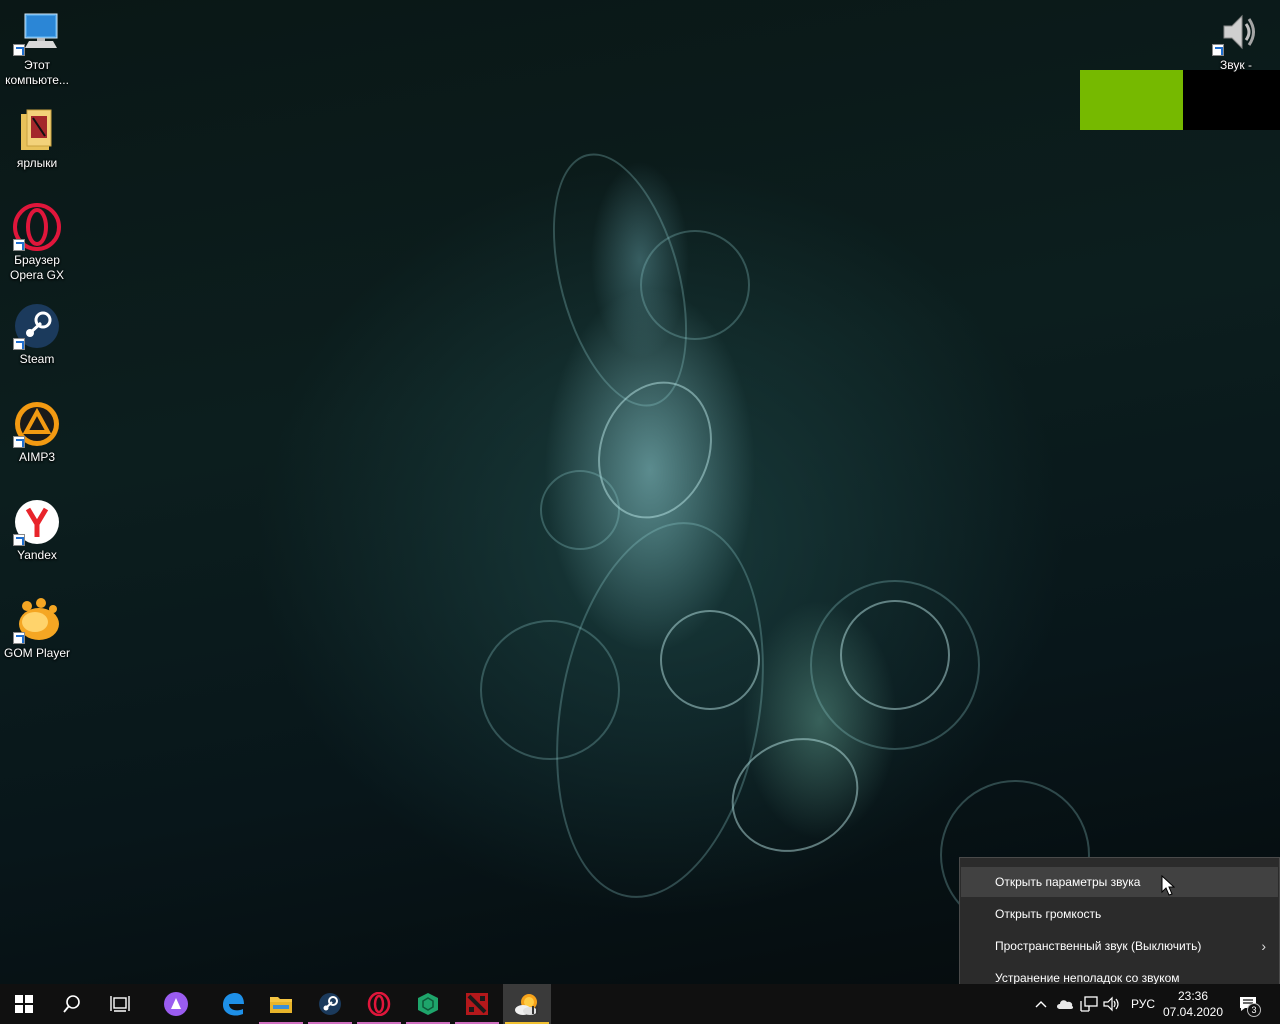 The width and height of the screenshot is (1280, 1024). Describe the element at coordinates (1193, 996) in the screenshot. I see `clock-time: 23:36` at that location.